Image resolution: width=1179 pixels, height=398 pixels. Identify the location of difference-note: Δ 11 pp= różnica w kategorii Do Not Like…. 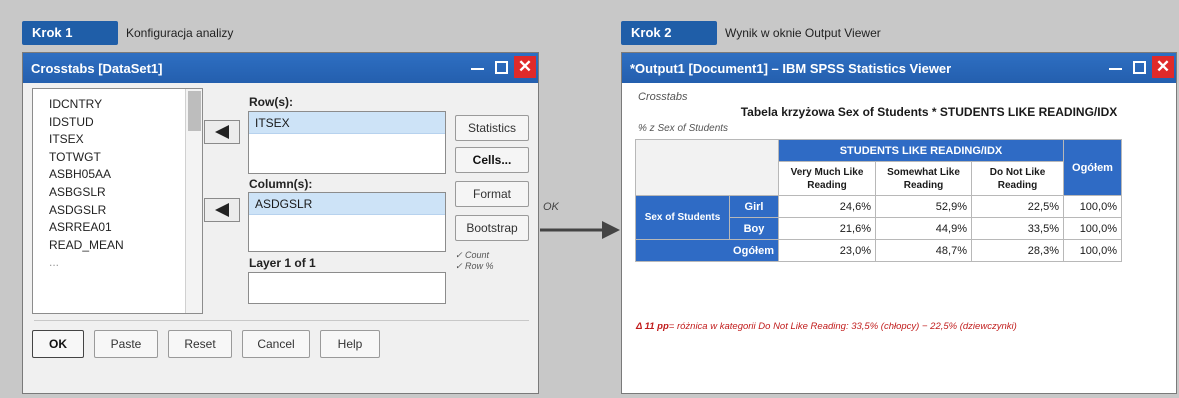
(826, 326).